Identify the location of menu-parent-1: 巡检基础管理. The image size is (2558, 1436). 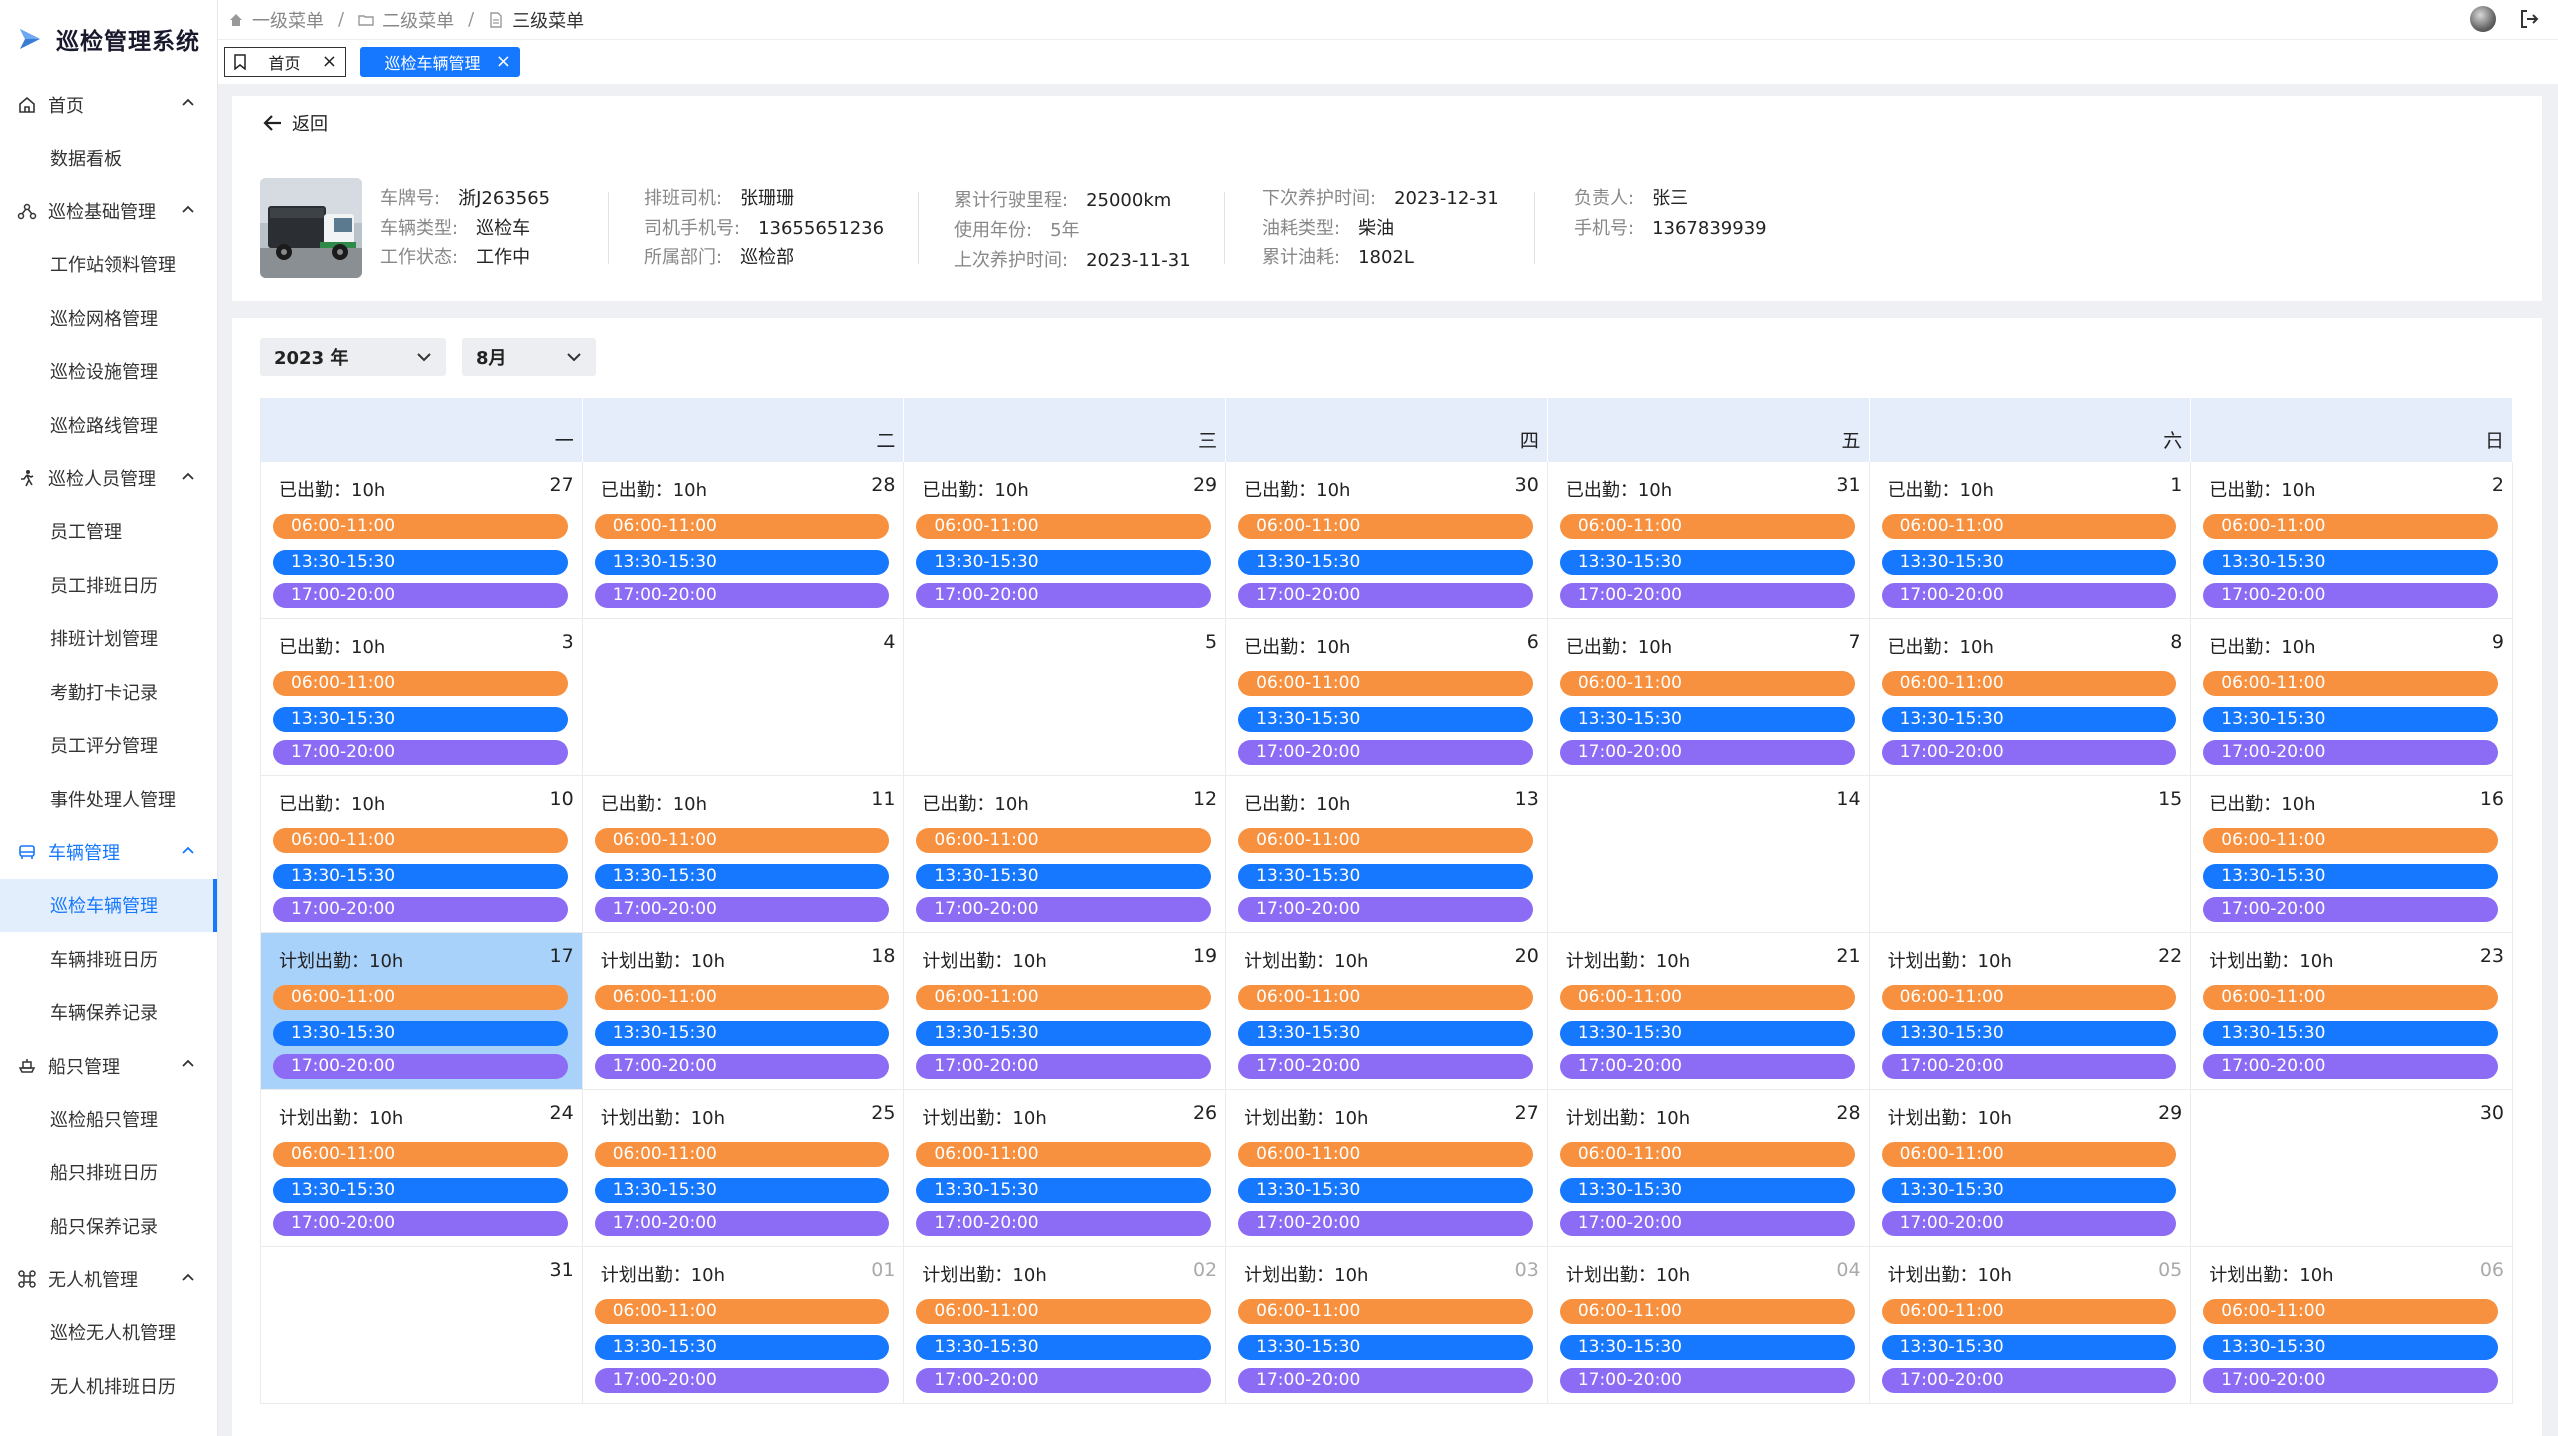
(108, 211).